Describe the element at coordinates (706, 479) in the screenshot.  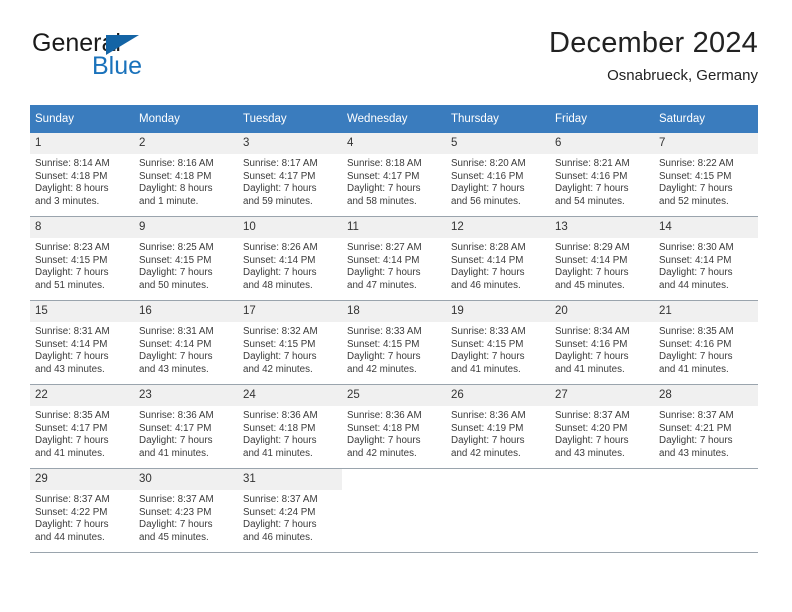
I see `day-number` at that location.